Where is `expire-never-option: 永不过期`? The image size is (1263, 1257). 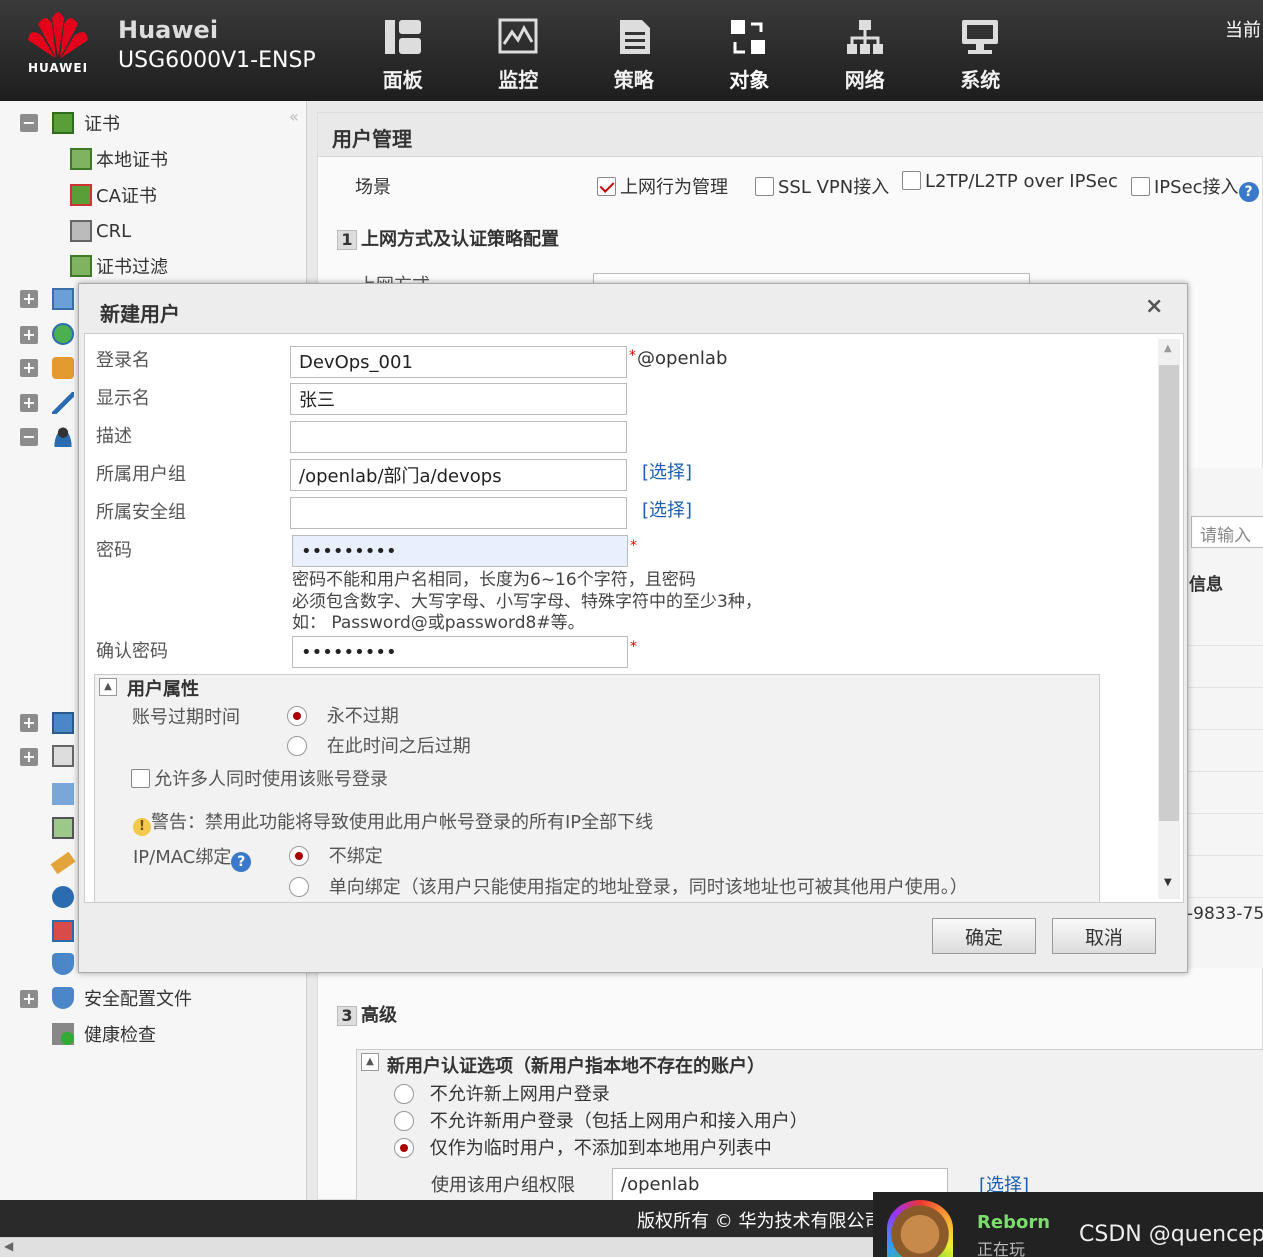
expire-never-option: 永不过期 is located at coordinates (343, 715).